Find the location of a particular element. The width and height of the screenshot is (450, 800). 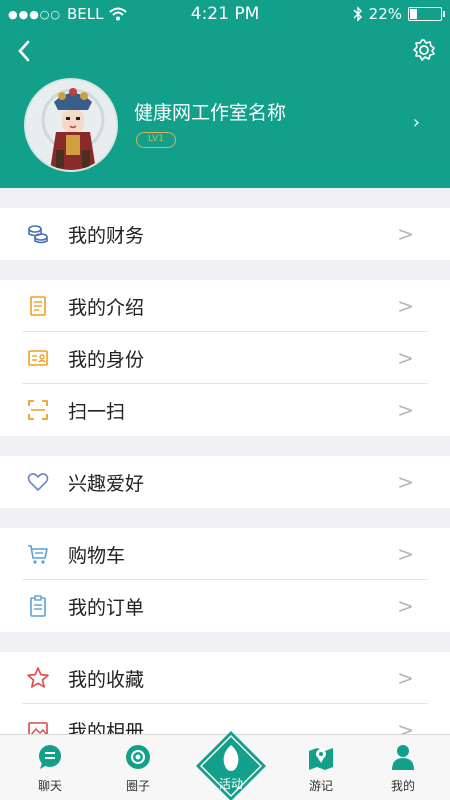

menu-item-finance: 我的财务 > is located at coordinates (225, 234).